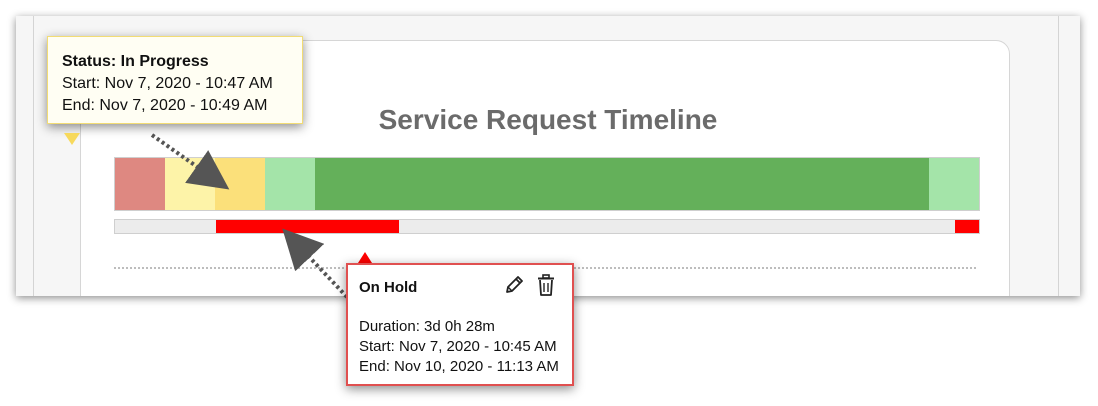  I want to click on trash-icon, so click(546, 285).